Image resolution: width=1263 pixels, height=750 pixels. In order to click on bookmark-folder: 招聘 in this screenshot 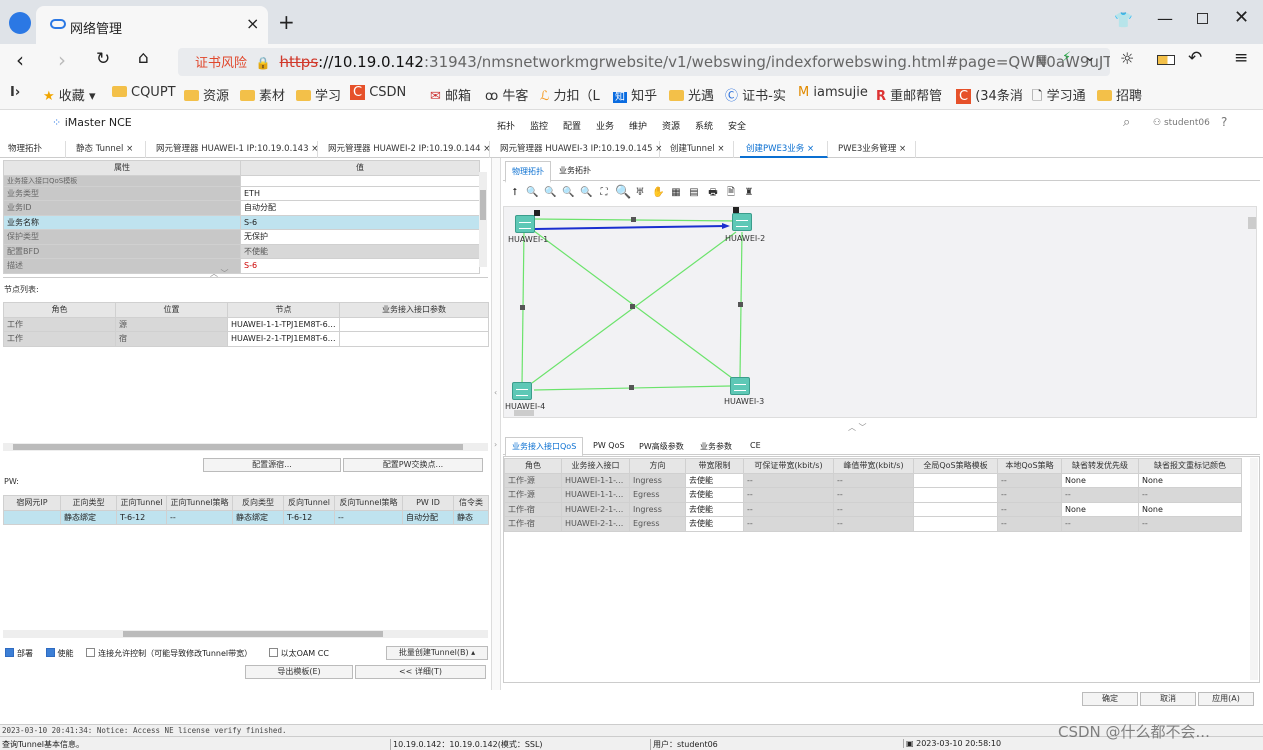, I will do `click(1119, 94)`.